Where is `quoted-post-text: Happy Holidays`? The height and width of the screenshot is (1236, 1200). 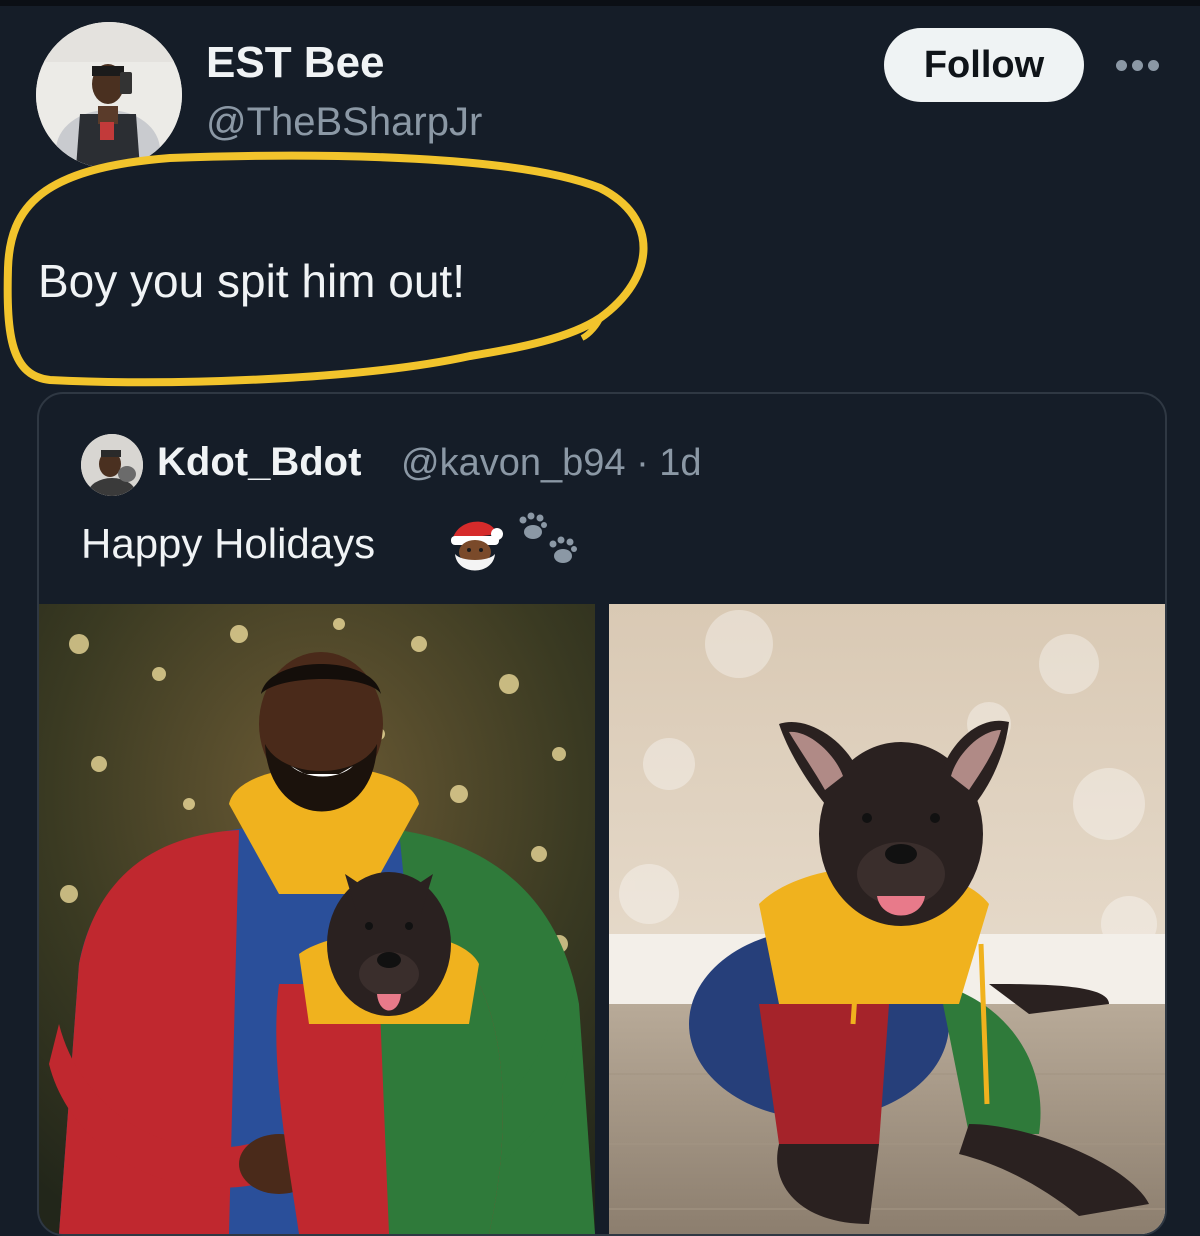
quoted-post-text: Happy Holidays is located at coordinates (228, 543).